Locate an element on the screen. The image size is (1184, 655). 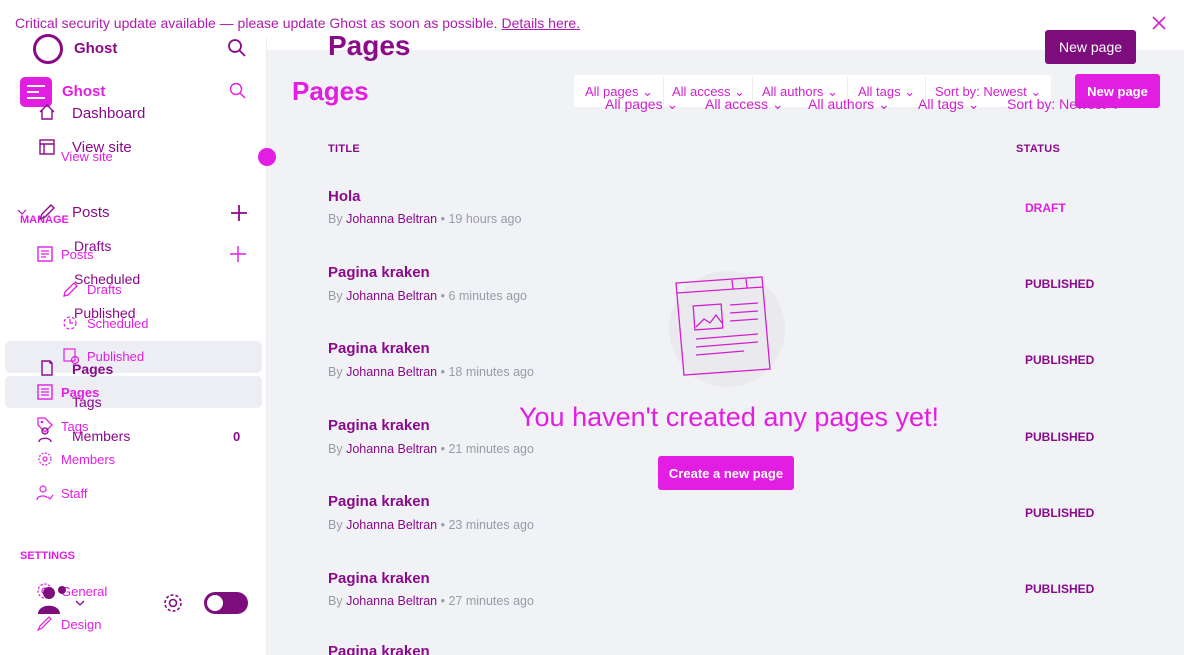
close-icon is located at coordinates (1159, 23).